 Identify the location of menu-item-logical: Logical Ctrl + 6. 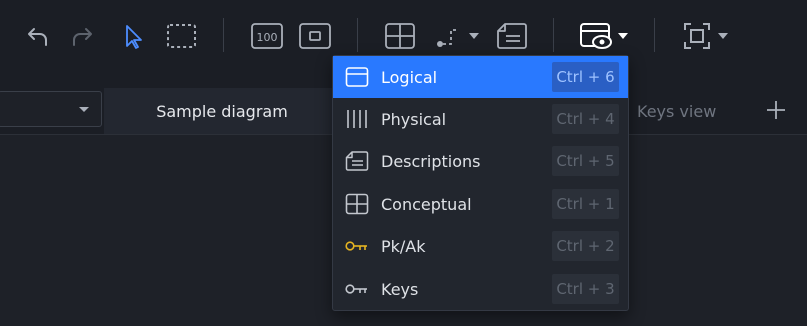
(480, 77).